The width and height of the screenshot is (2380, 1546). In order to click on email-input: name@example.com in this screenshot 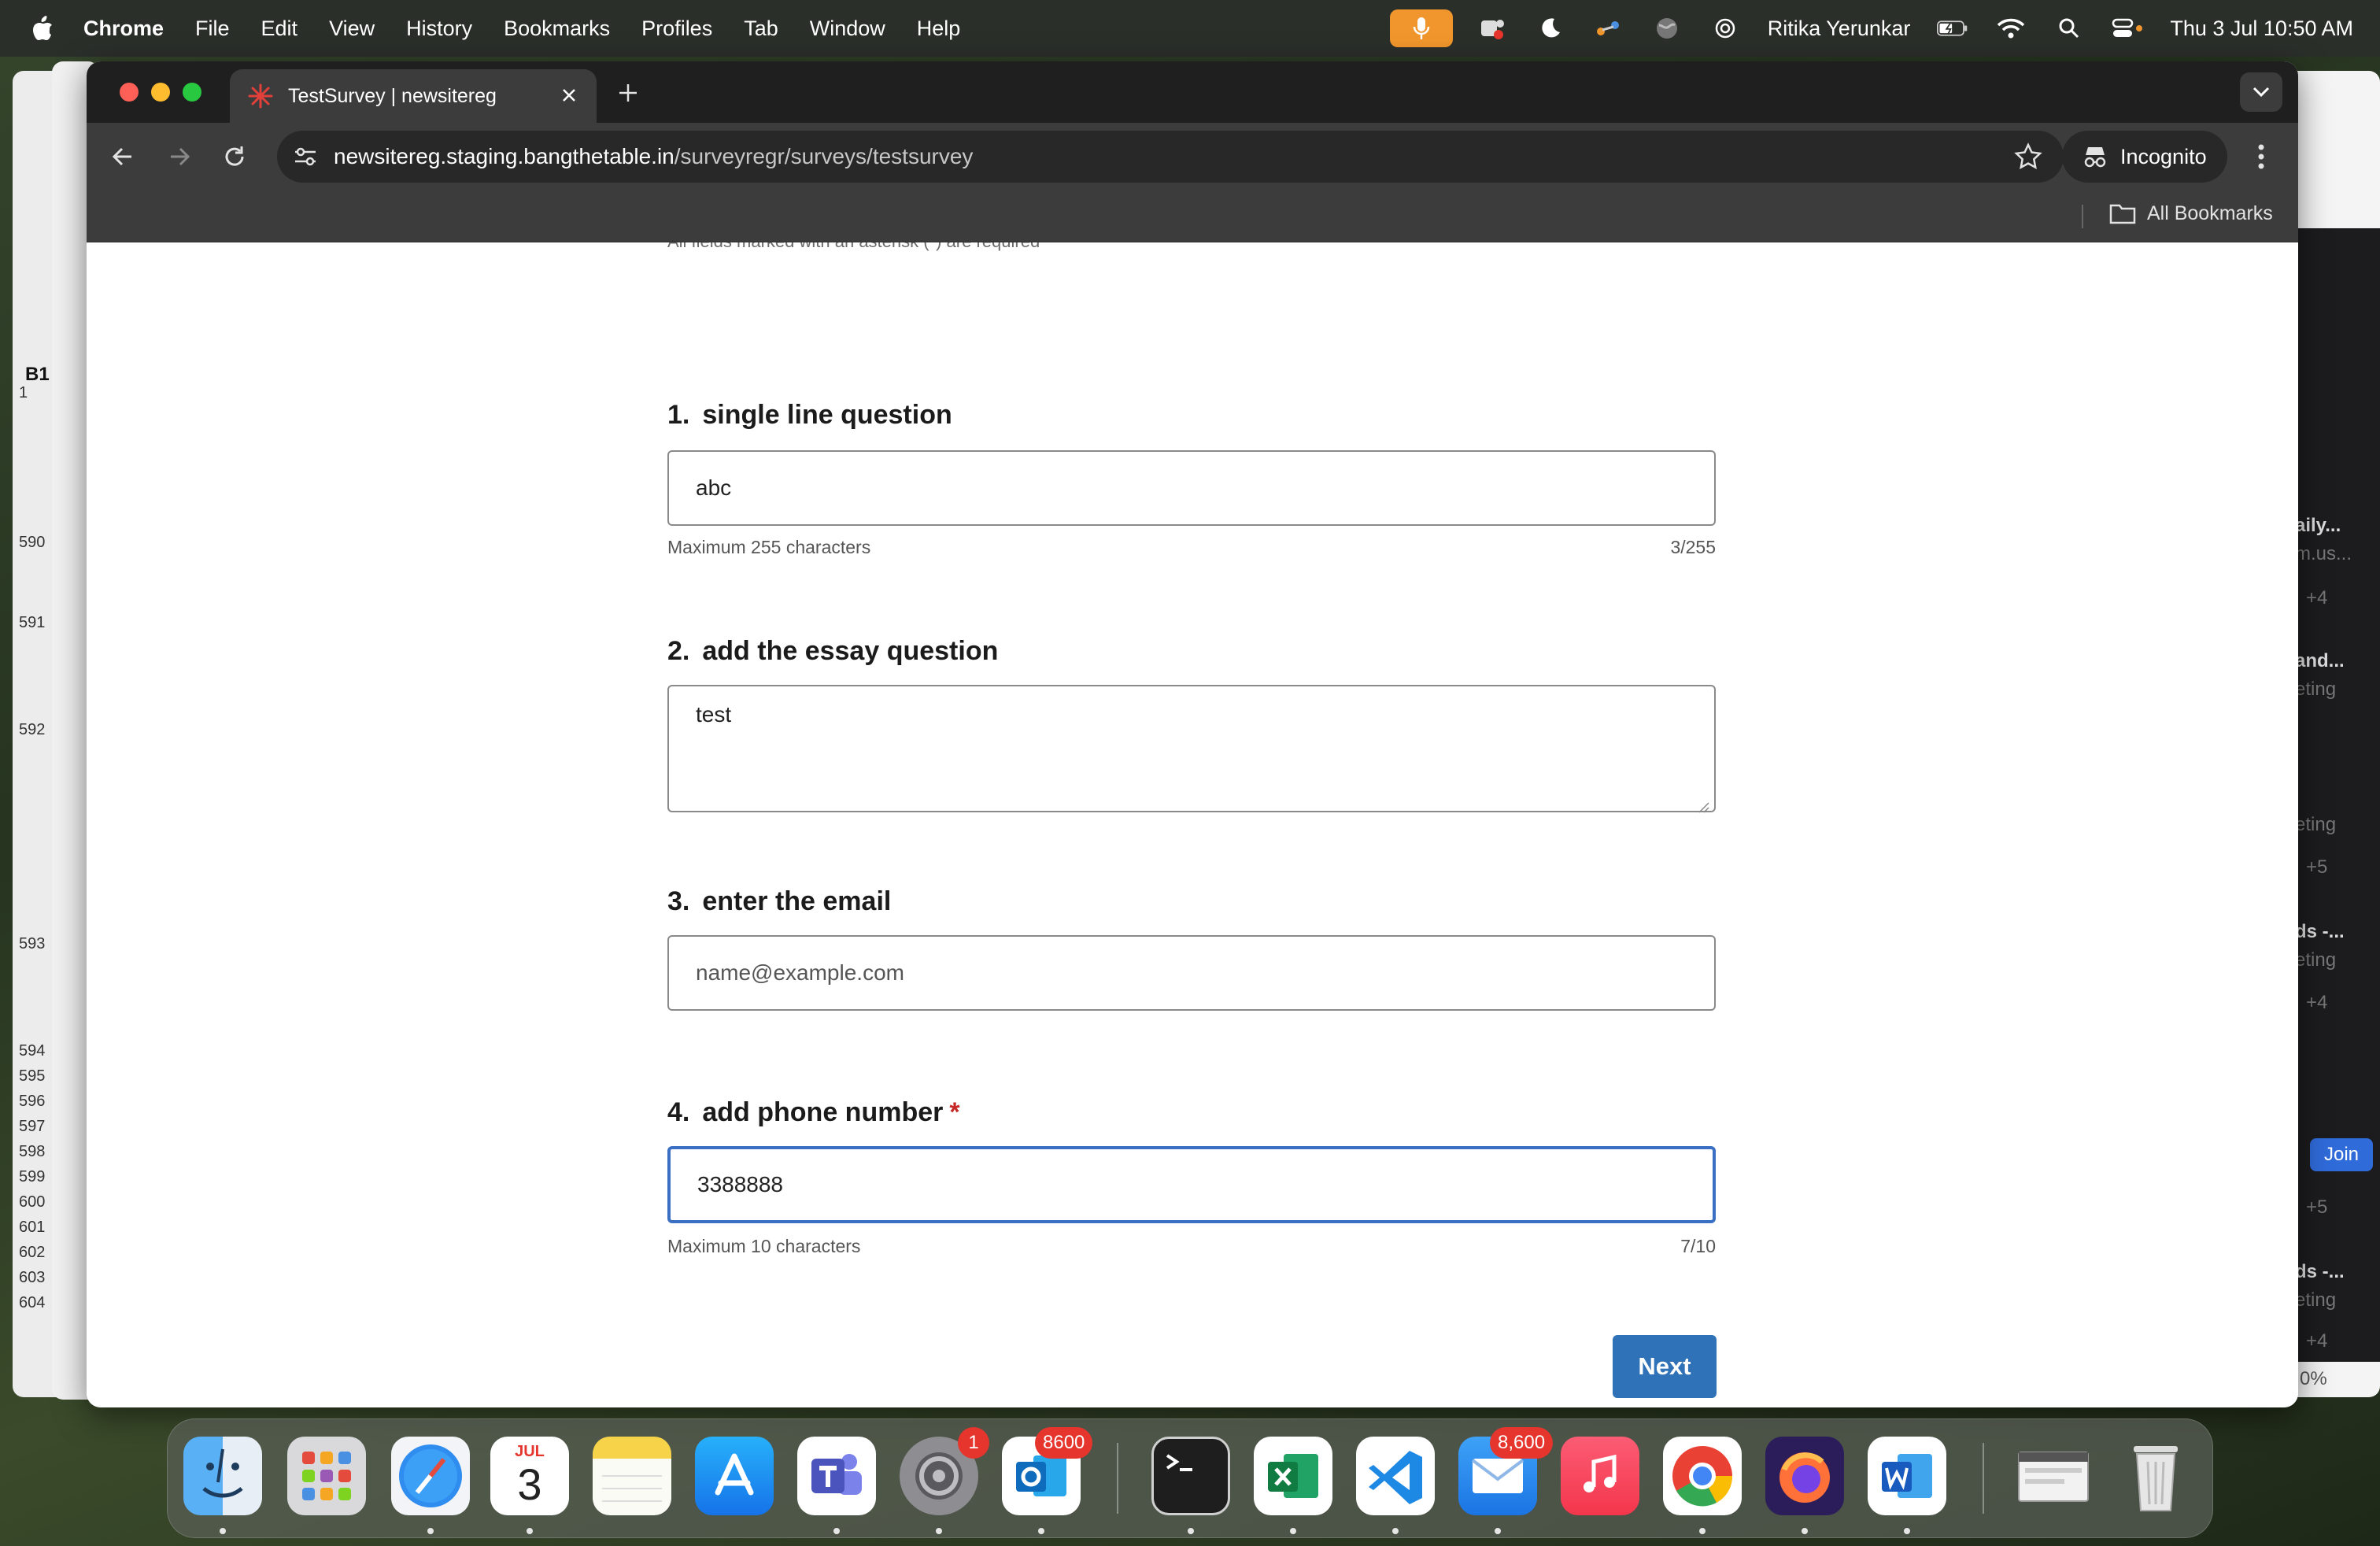, I will do `click(1191, 973)`.